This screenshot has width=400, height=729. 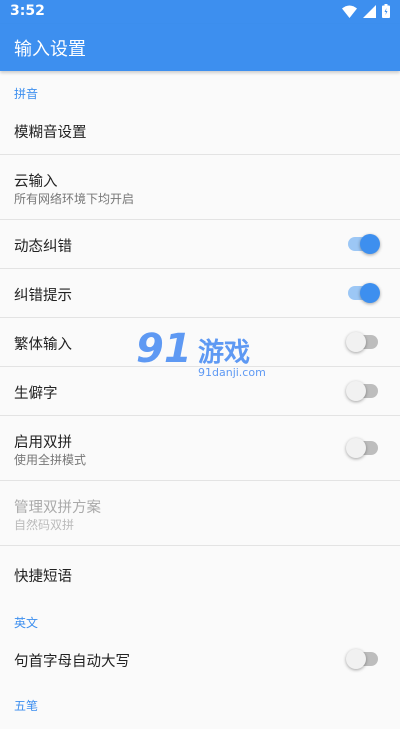 What do you see at coordinates (200, 573) in the screenshot?
I see `setting-quick-phrases: 快捷短语` at bounding box center [200, 573].